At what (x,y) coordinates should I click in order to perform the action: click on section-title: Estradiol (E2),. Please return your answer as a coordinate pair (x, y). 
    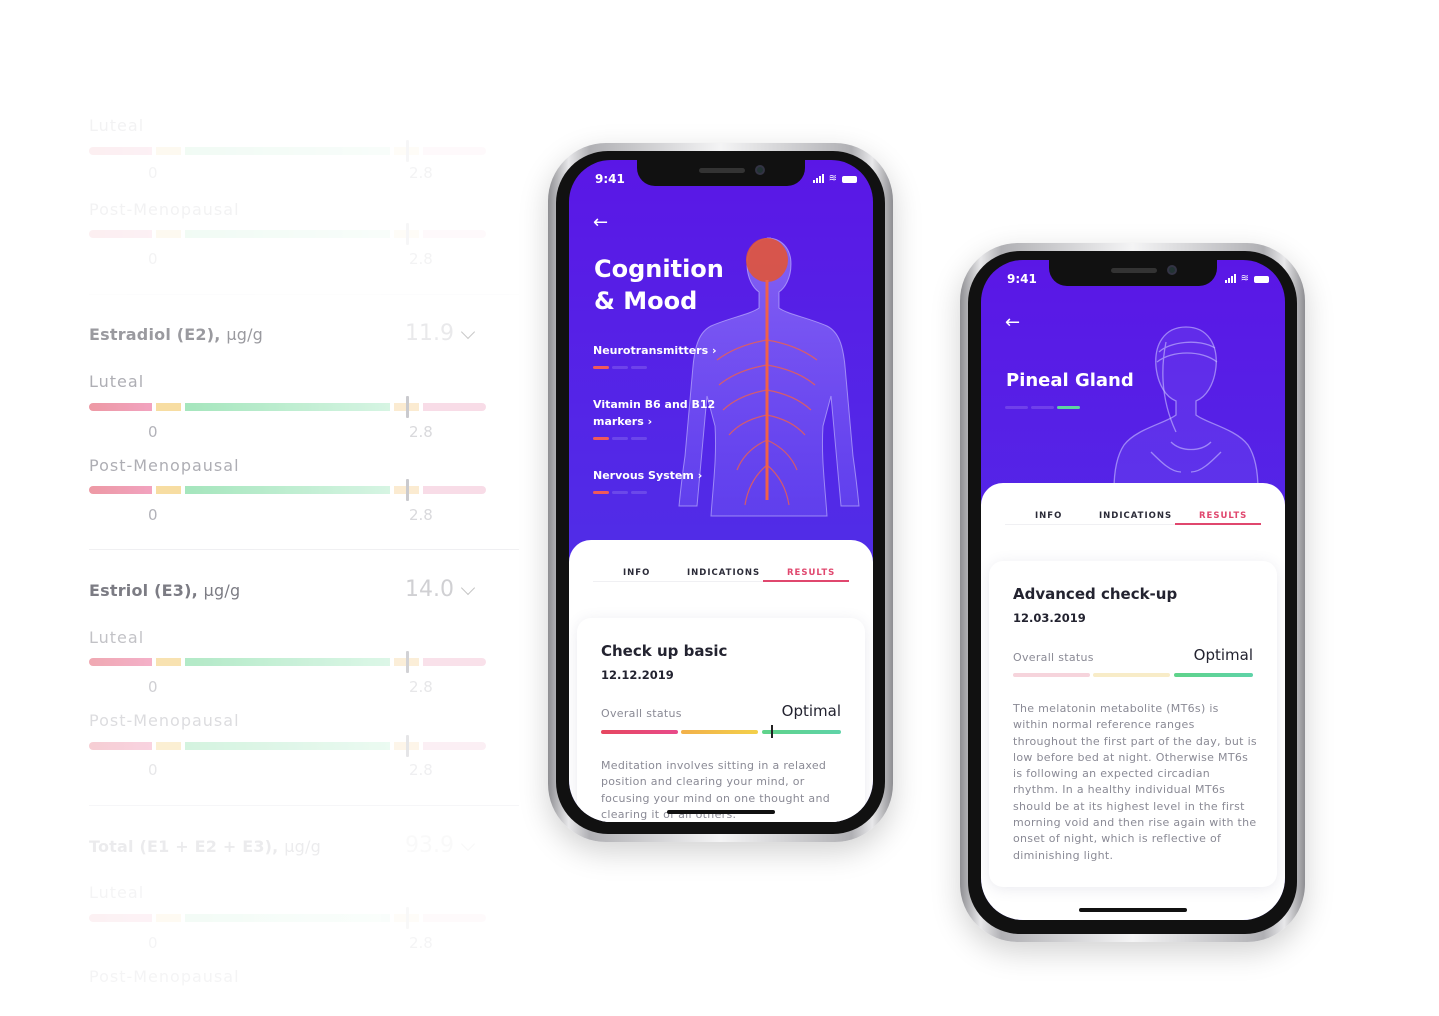
    Looking at the image, I should click on (155, 334).